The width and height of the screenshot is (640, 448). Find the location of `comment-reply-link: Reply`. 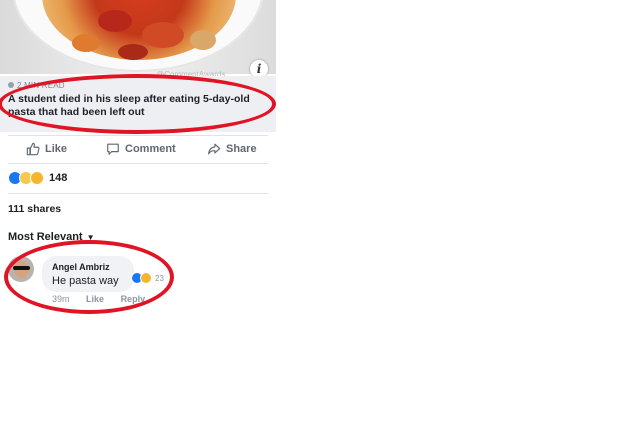

comment-reply-link: Reply is located at coordinates (133, 299).